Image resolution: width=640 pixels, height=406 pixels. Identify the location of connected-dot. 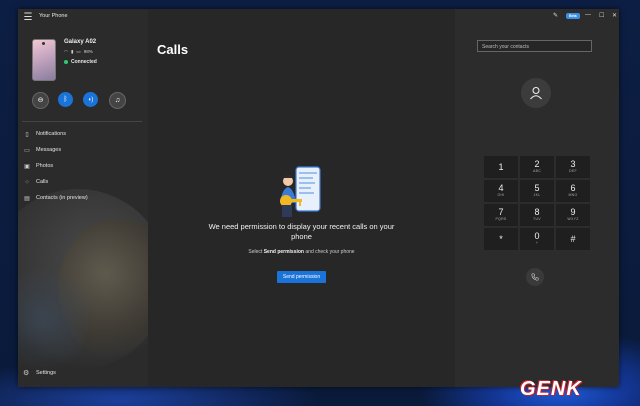
(66, 61).